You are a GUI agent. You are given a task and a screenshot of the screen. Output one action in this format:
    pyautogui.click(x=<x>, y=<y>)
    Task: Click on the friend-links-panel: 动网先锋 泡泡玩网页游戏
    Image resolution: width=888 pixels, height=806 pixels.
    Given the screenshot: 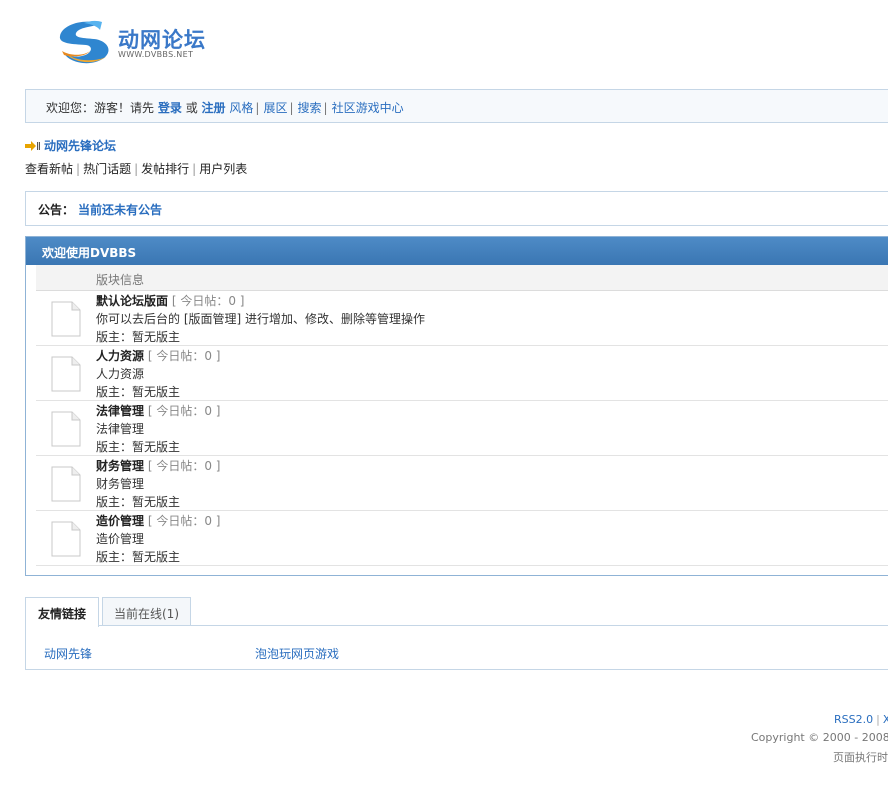 What is the action you would take?
    pyautogui.click(x=456, y=647)
    